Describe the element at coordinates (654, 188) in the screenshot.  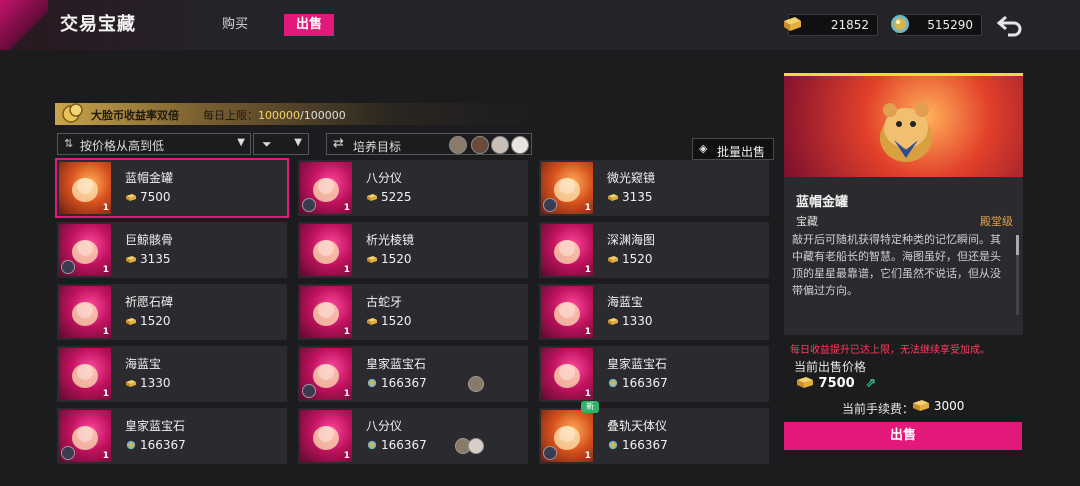
I see `item-card: 1 微光窥镜 3135` at that location.